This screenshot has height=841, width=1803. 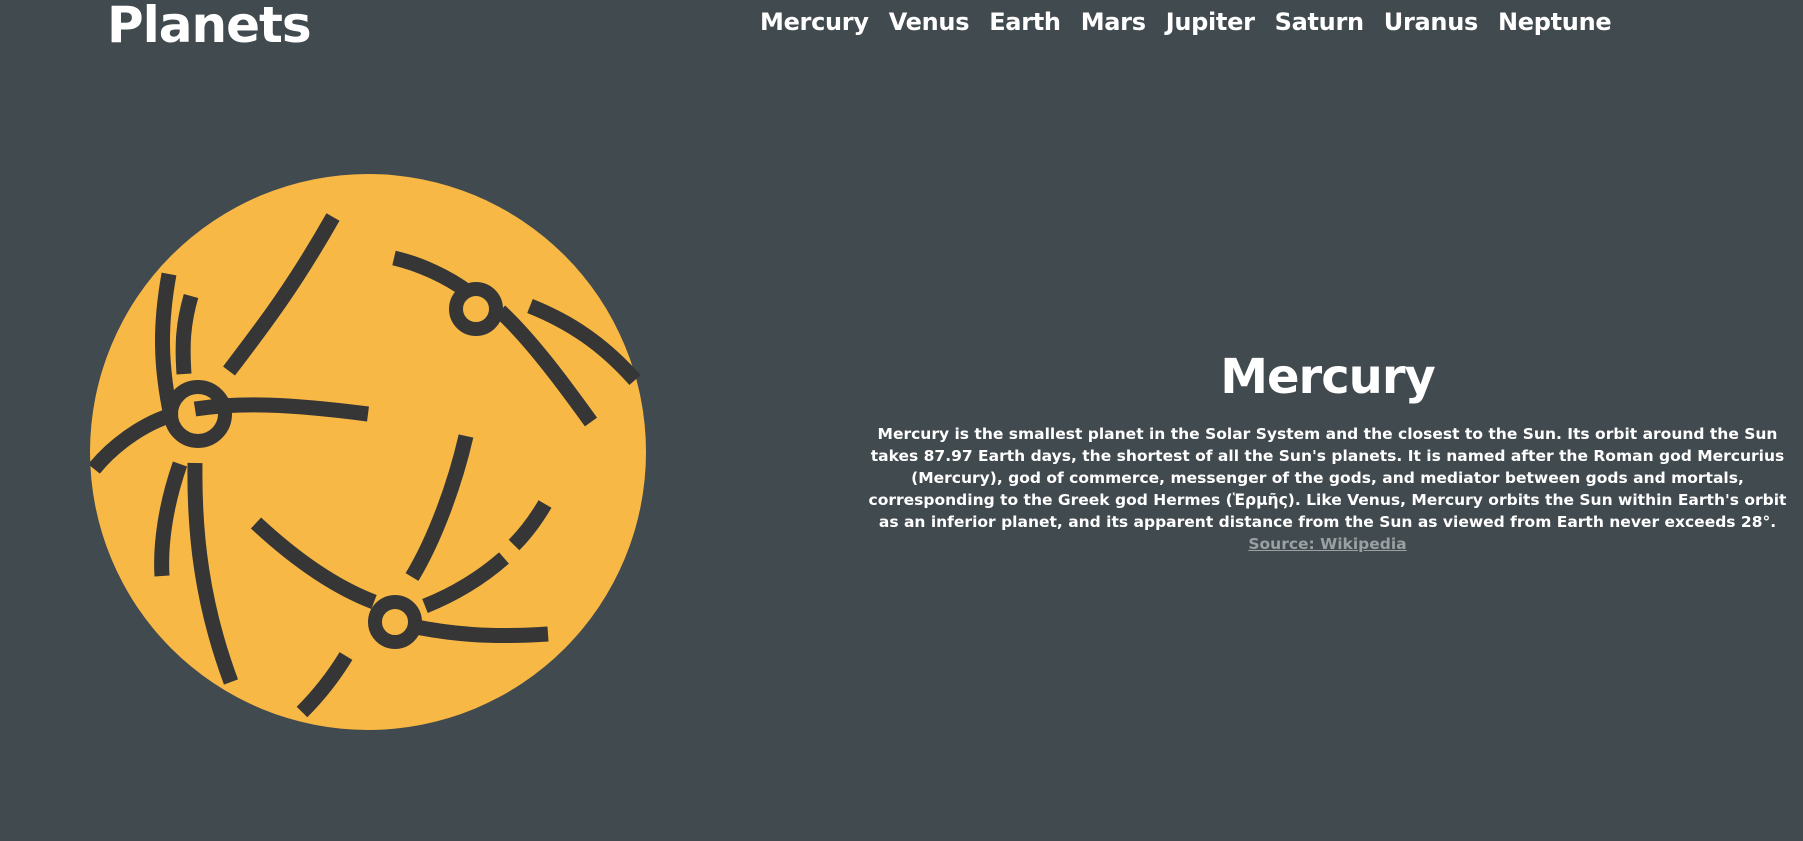 What do you see at coordinates (1555, 22) in the screenshot?
I see `nav-link-neptune: Neptune` at bounding box center [1555, 22].